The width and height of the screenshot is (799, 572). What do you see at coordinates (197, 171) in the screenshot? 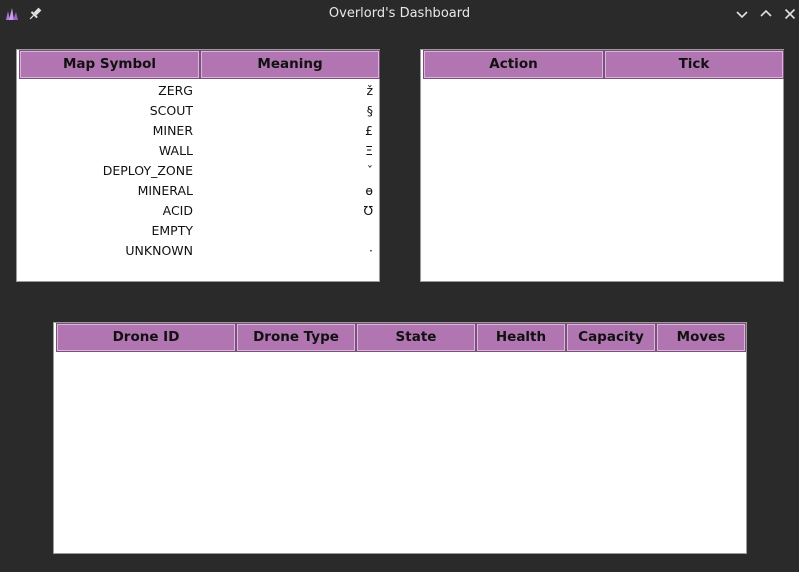
I see `table-row: DEPLOY_ZONE ˇ` at bounding box center [197, 171].